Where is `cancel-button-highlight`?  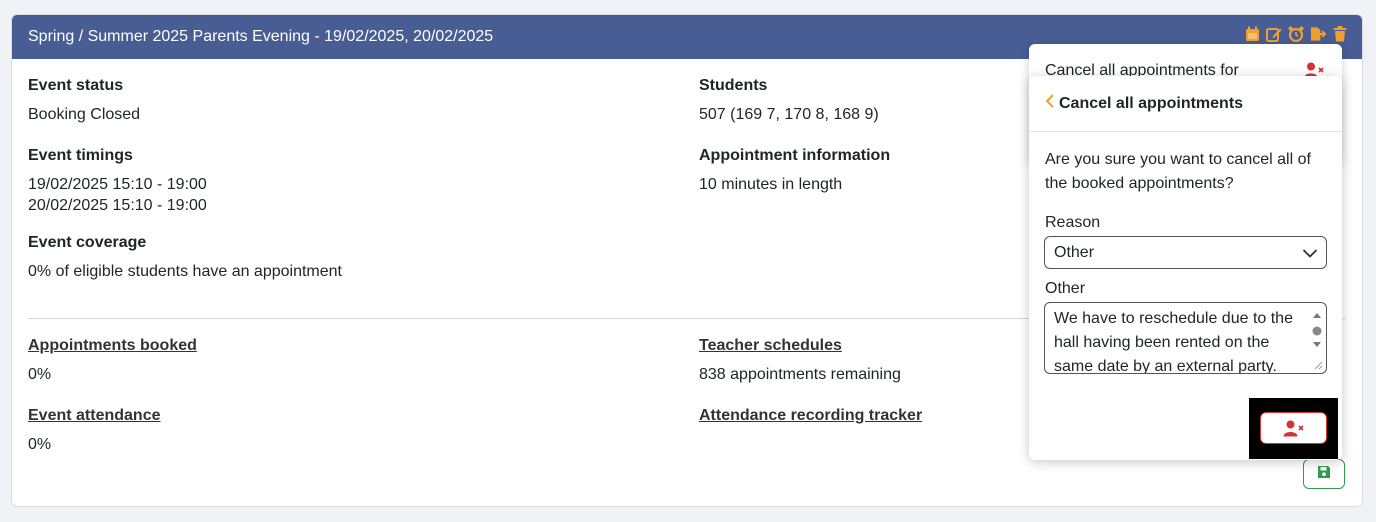
cancel-button-highlight is located at coordinates (1293, 428).